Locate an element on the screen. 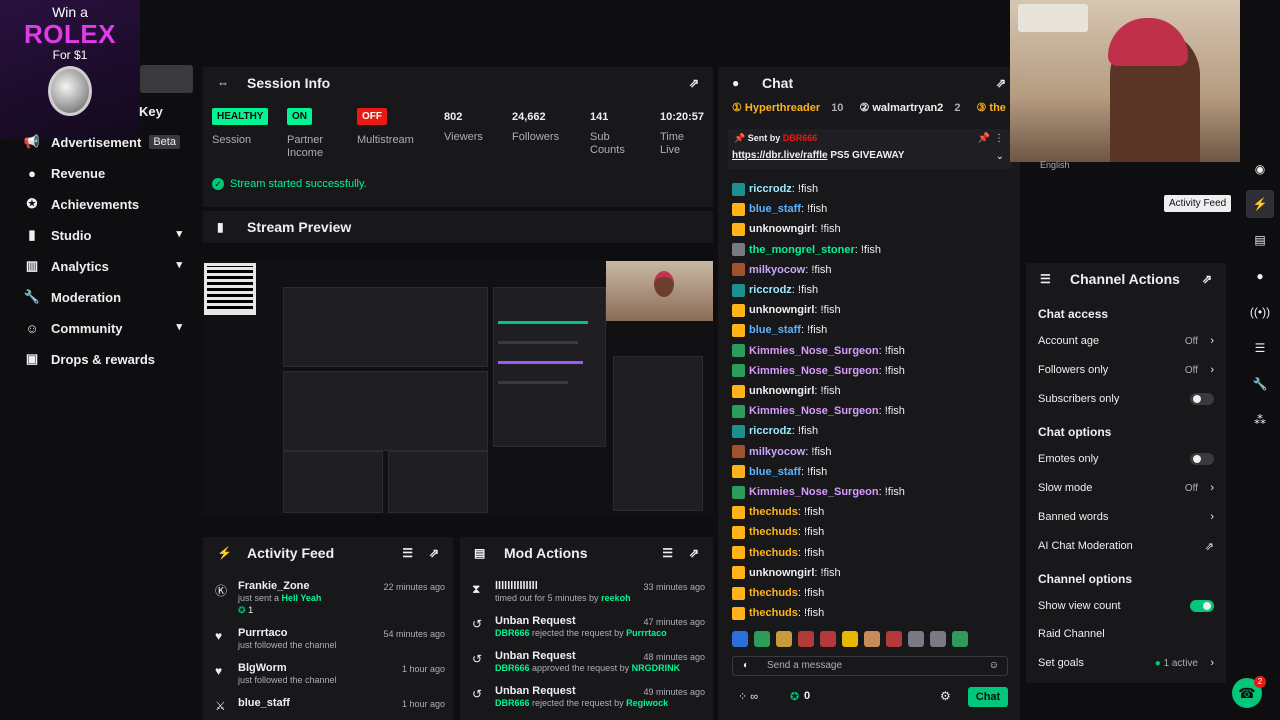 The width and height of the screenshot is (1280, 720). chat-bubble-icon: ● is located at coordinates (1260, 276).